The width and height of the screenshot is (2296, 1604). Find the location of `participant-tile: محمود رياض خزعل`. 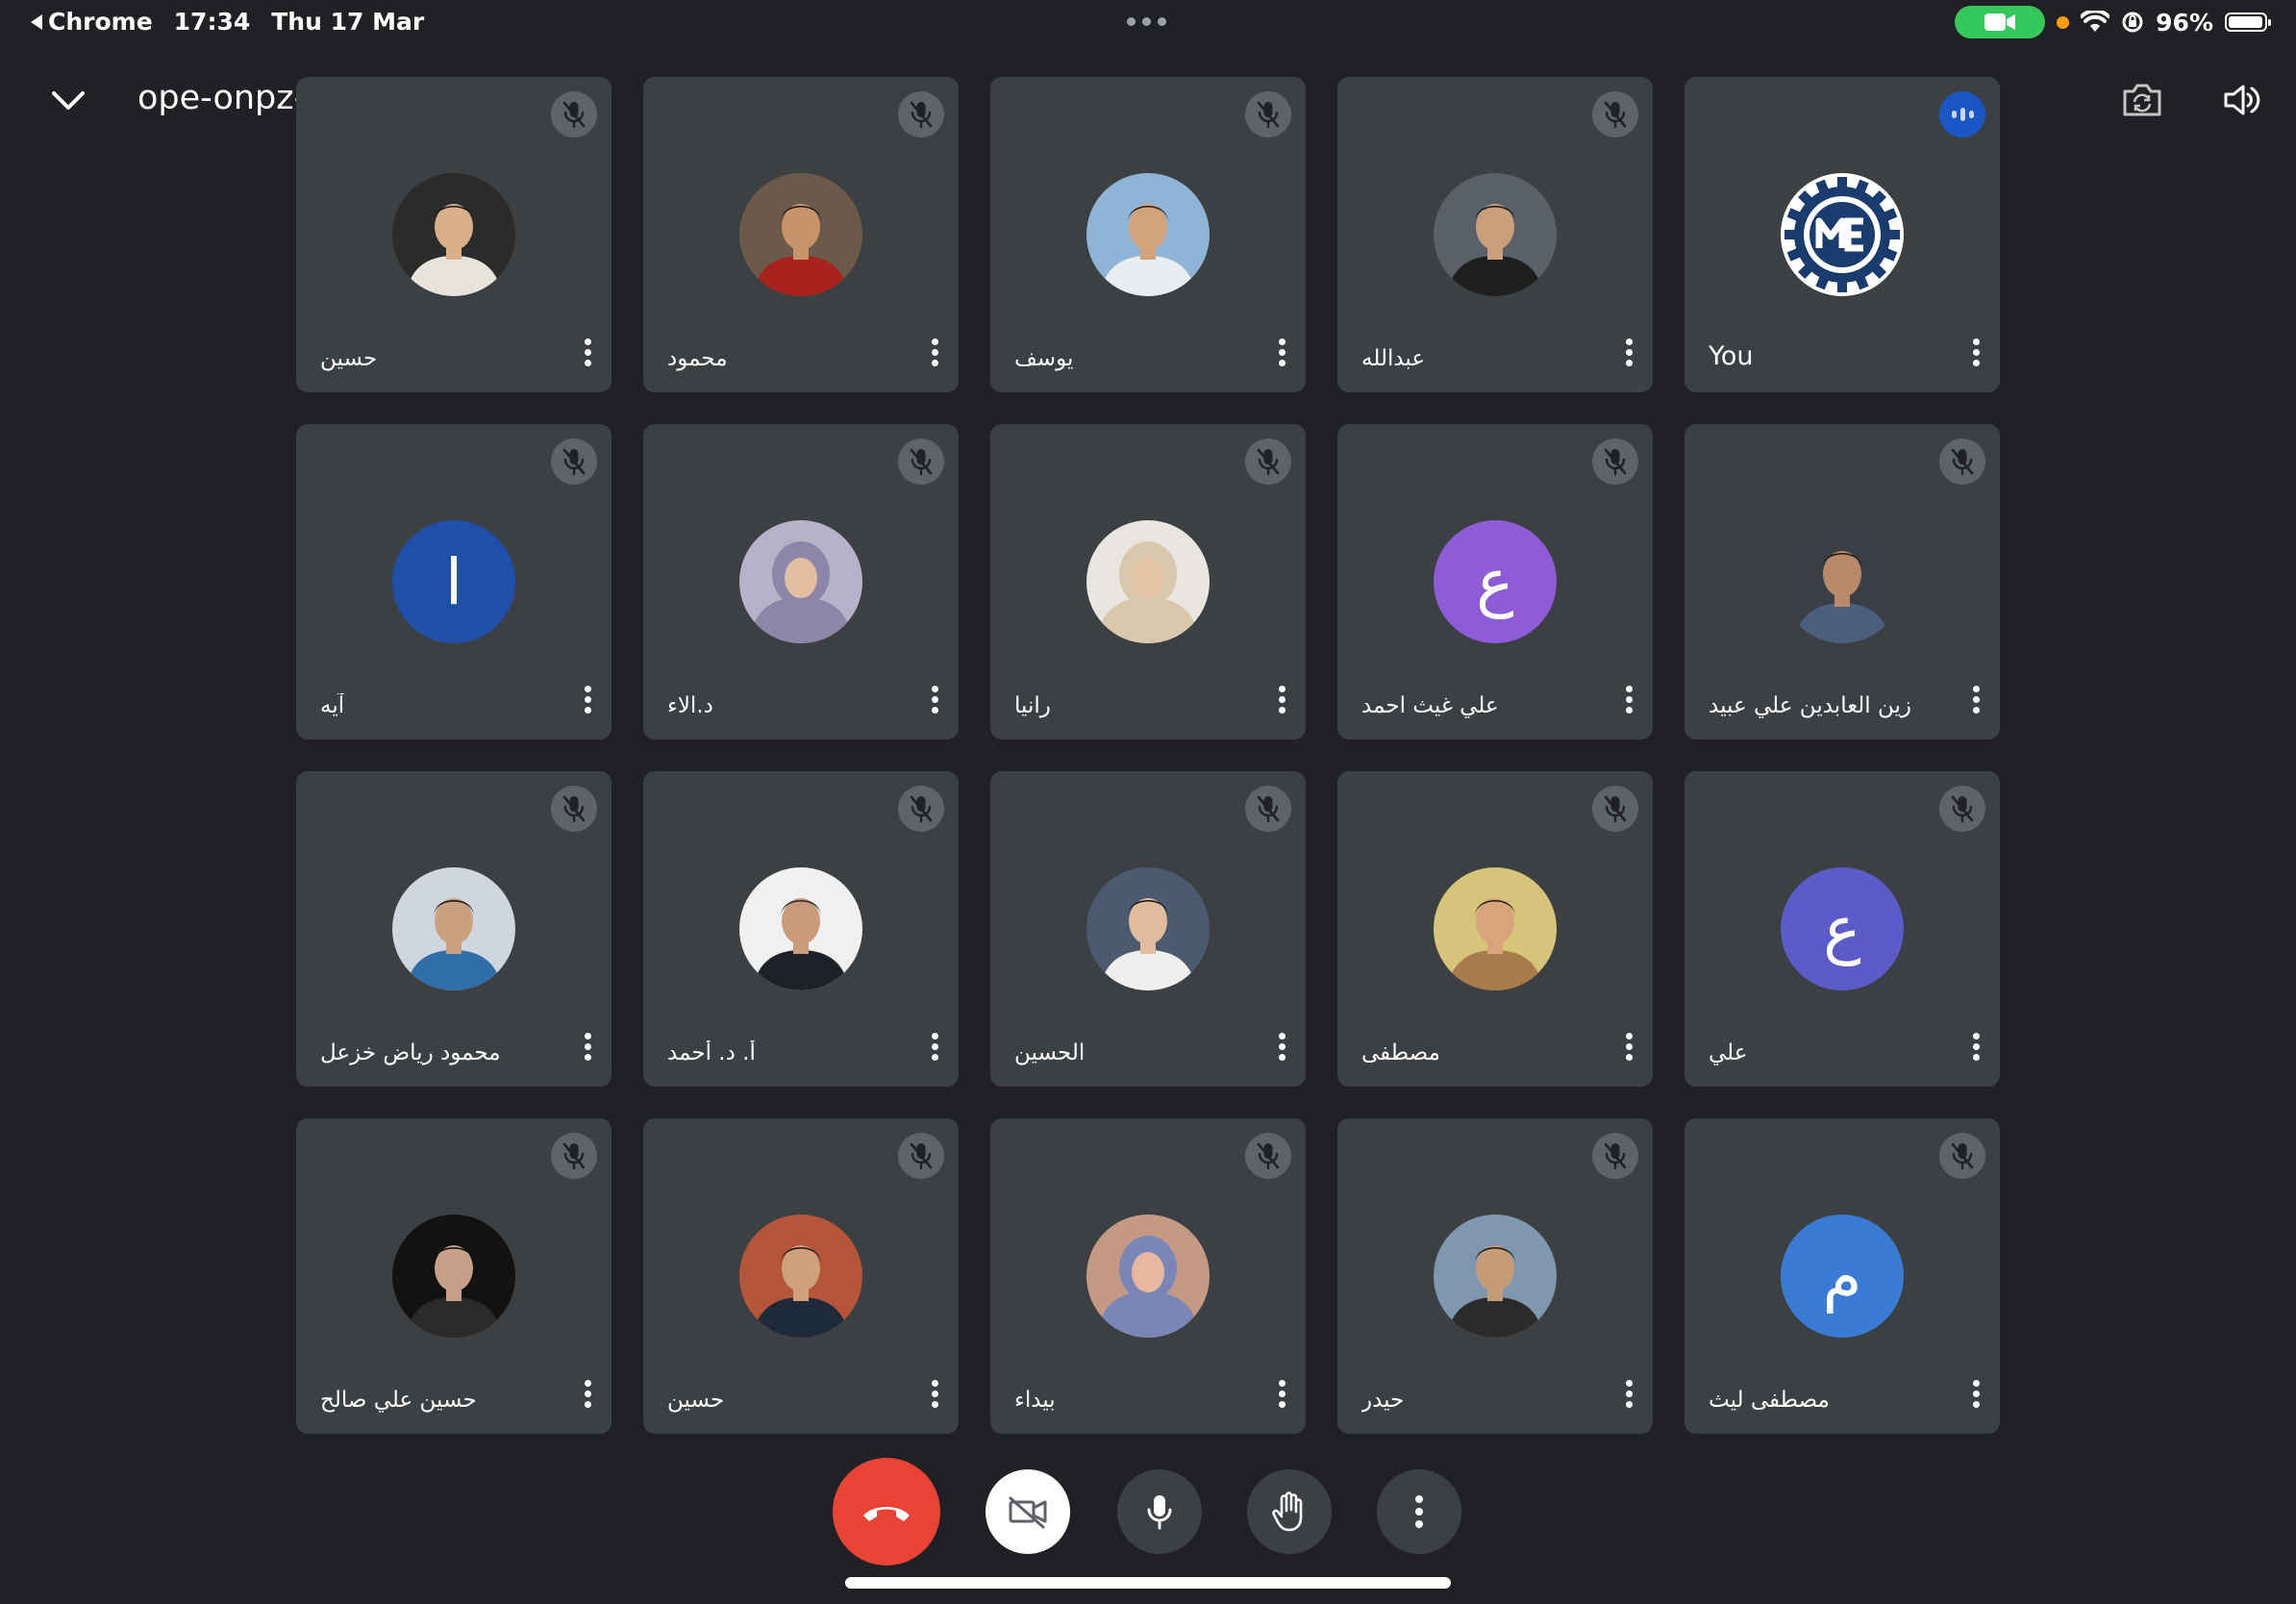

participant-tile: محمود رياض خزعل is located at coordinates (453, 929).